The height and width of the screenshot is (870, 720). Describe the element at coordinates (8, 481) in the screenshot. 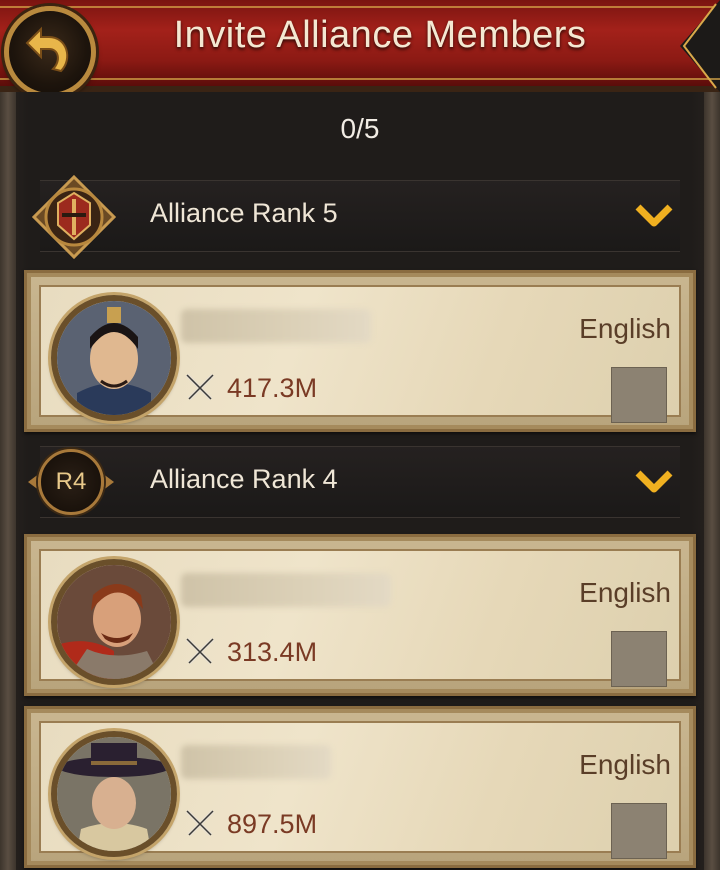

I see `left-pillar` at that location.